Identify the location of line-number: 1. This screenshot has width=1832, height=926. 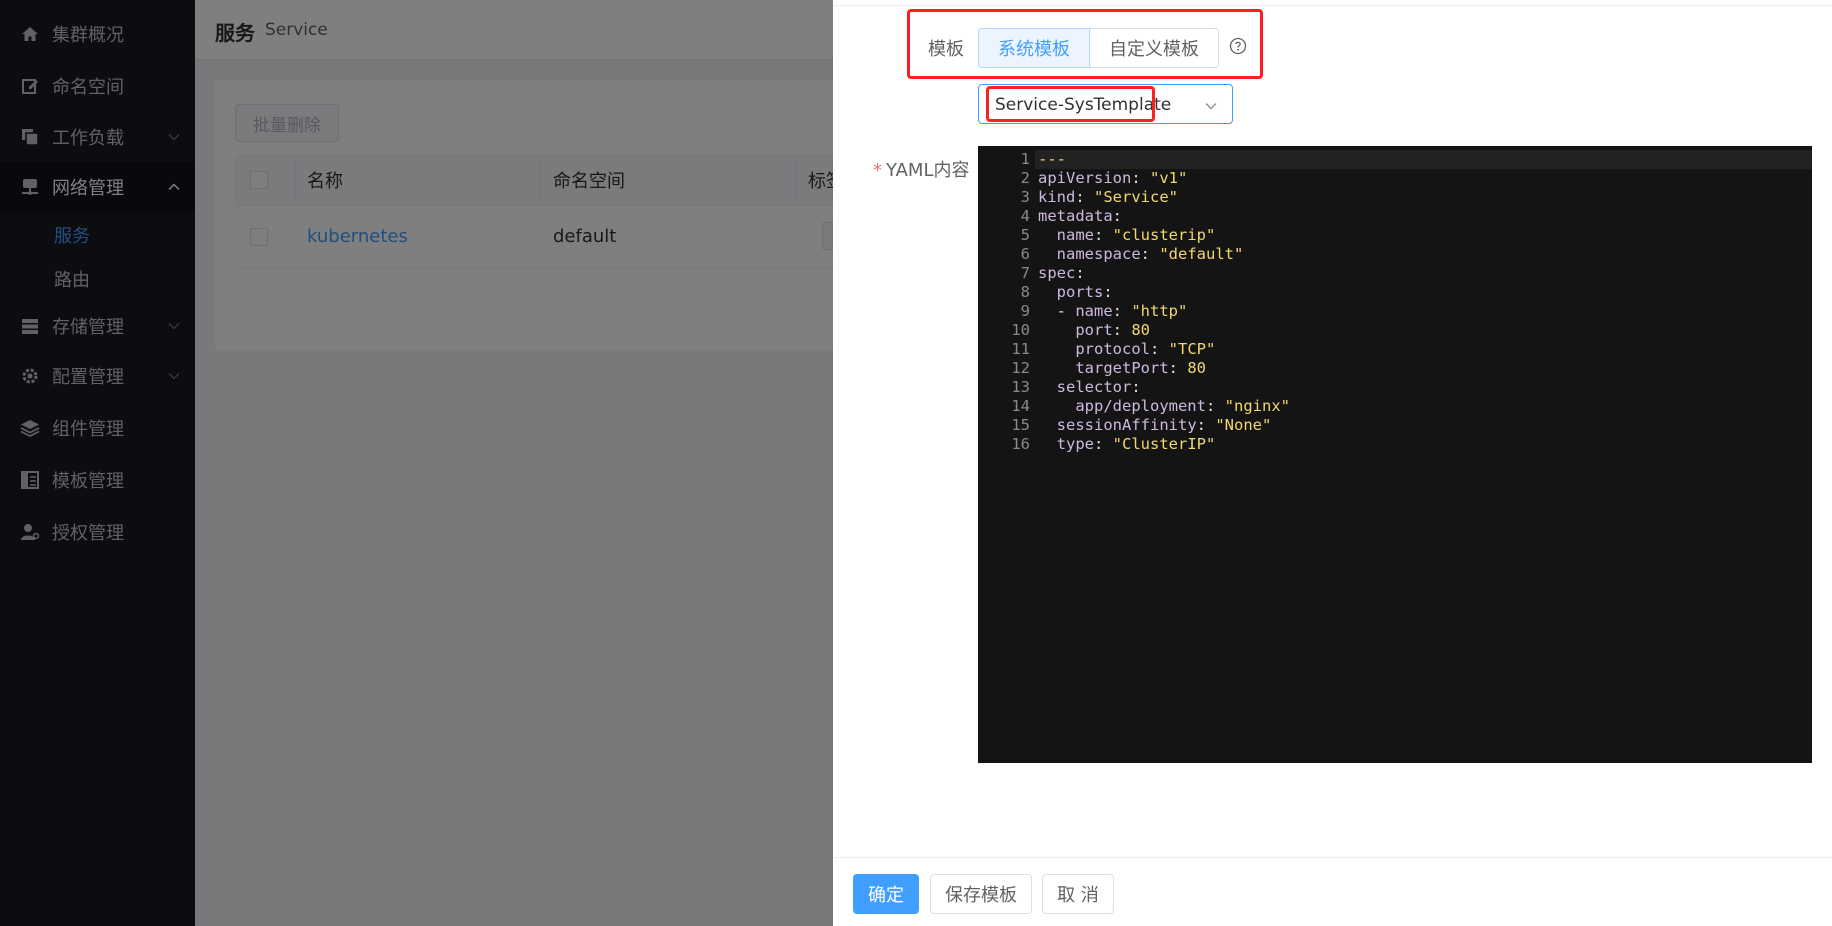
(1025, 159).